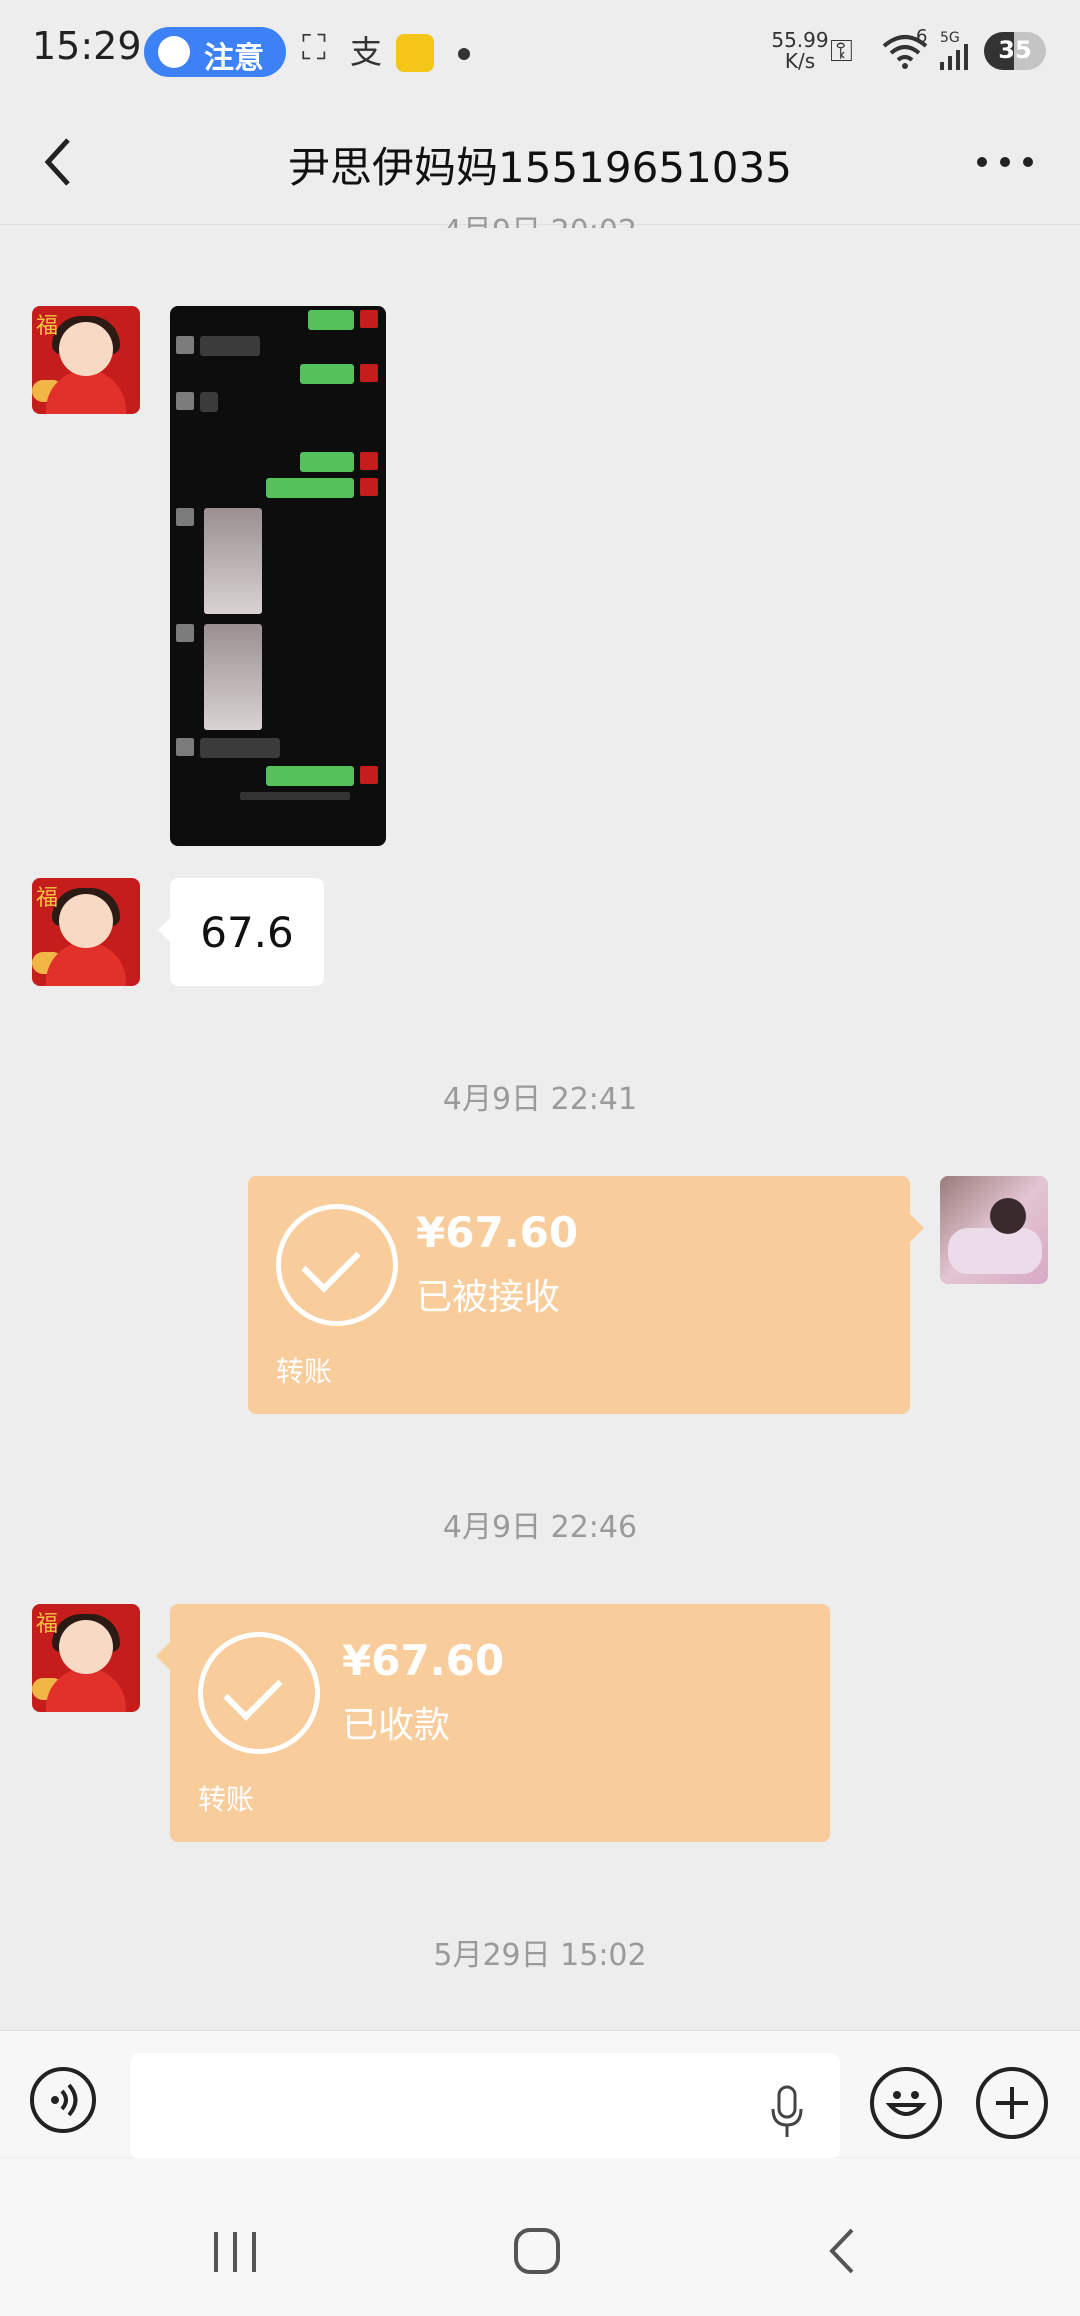 This screenshot has height=2316, width=1080. What do you see at coordinates (540, 1099) in the screenshot?
I see `timestamp: 4月9日 22:41` at bounding box center [540, 1099].